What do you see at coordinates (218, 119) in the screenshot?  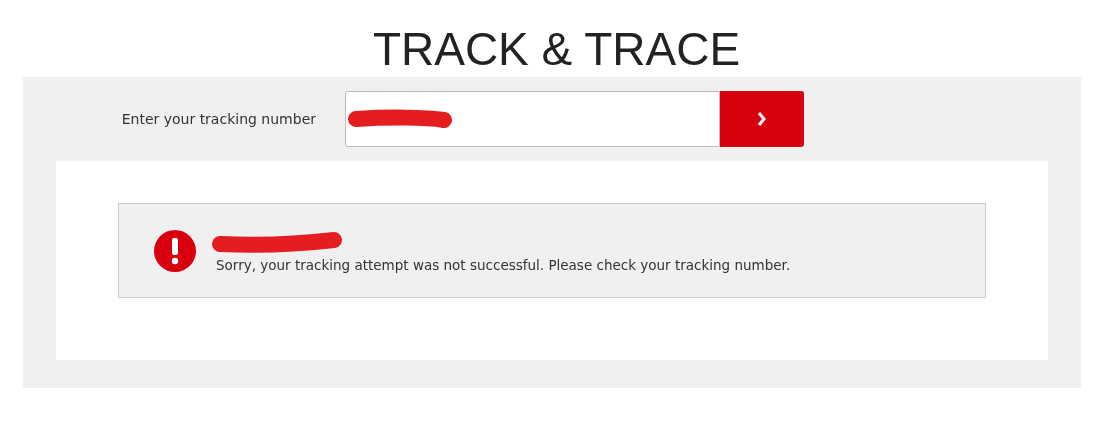 I see `field-label: Enter your tracking number` at bounding box center [218, 119].